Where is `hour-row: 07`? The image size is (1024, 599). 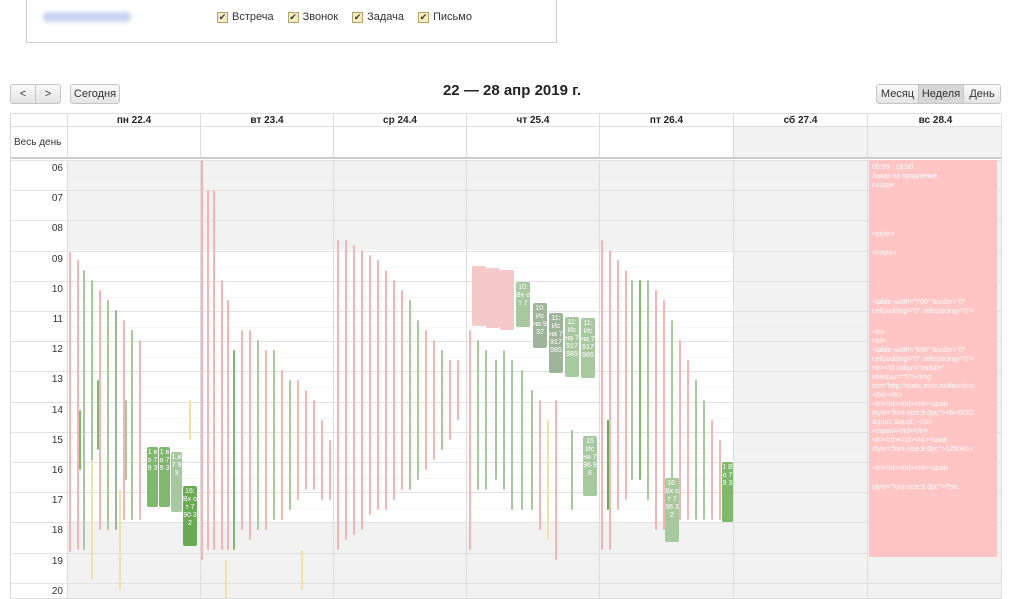 hour-row: 07 is located at coordinates (506, 205).